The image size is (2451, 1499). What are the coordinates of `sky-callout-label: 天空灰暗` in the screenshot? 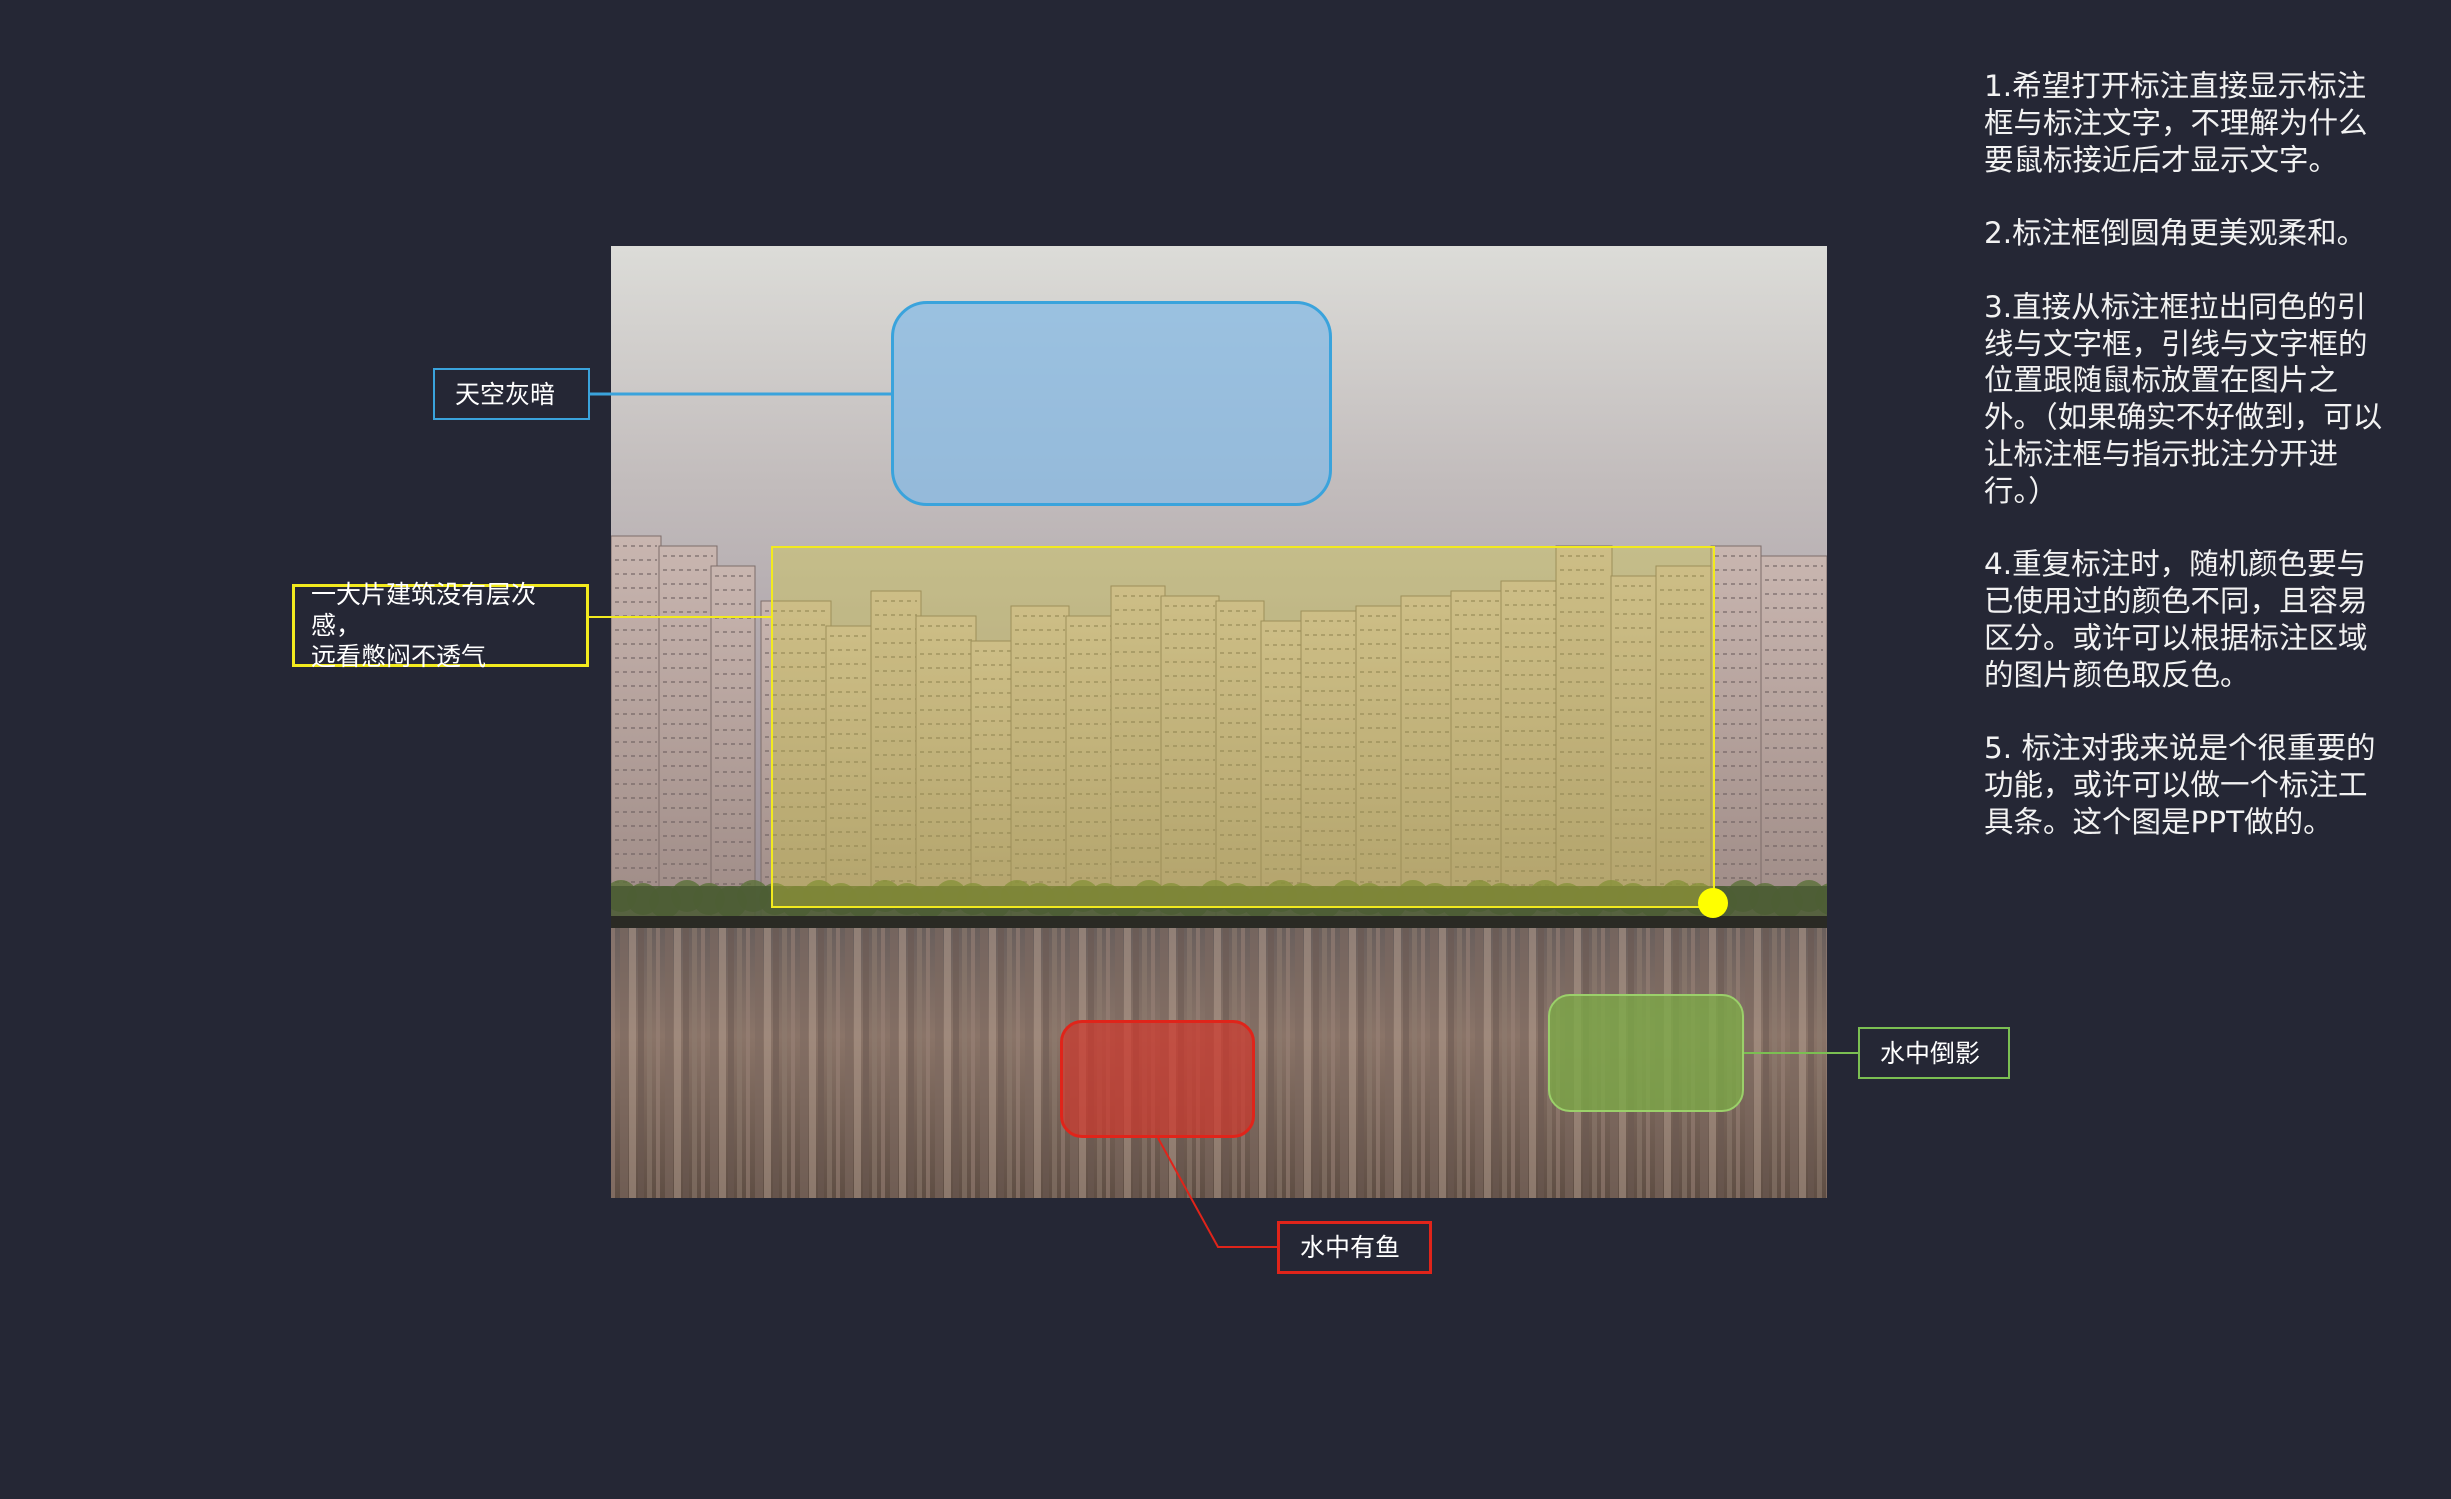 It's located at (511, 394).